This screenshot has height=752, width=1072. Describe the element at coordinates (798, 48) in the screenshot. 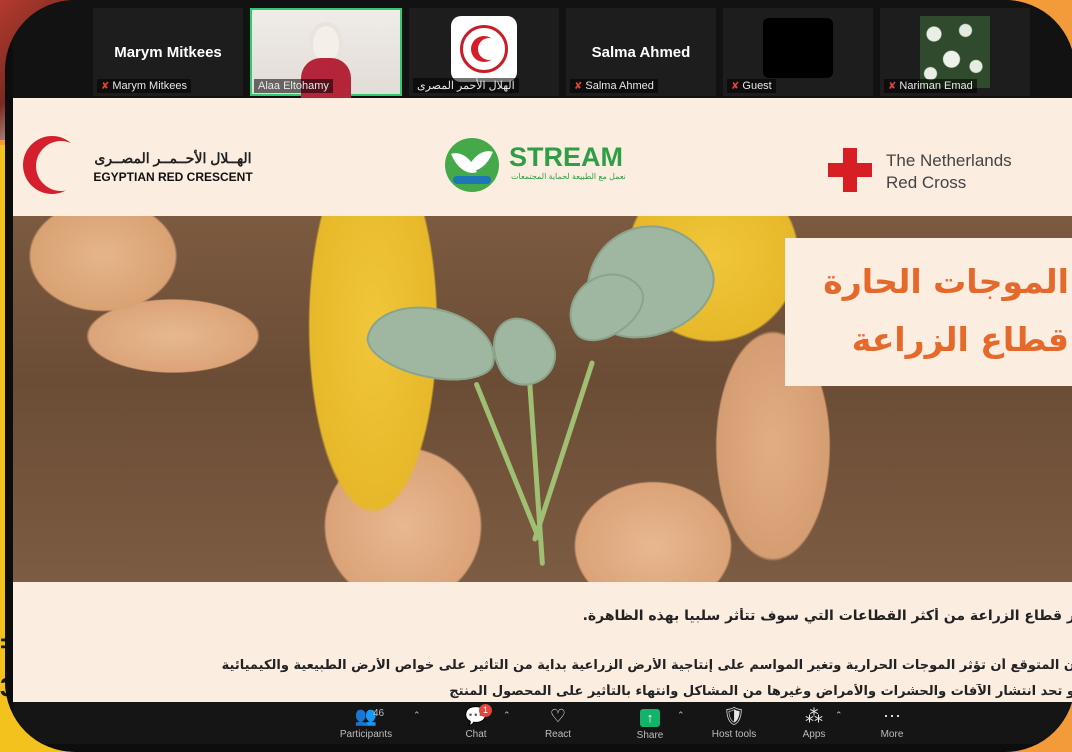

I see `participant-video-off` at that location.